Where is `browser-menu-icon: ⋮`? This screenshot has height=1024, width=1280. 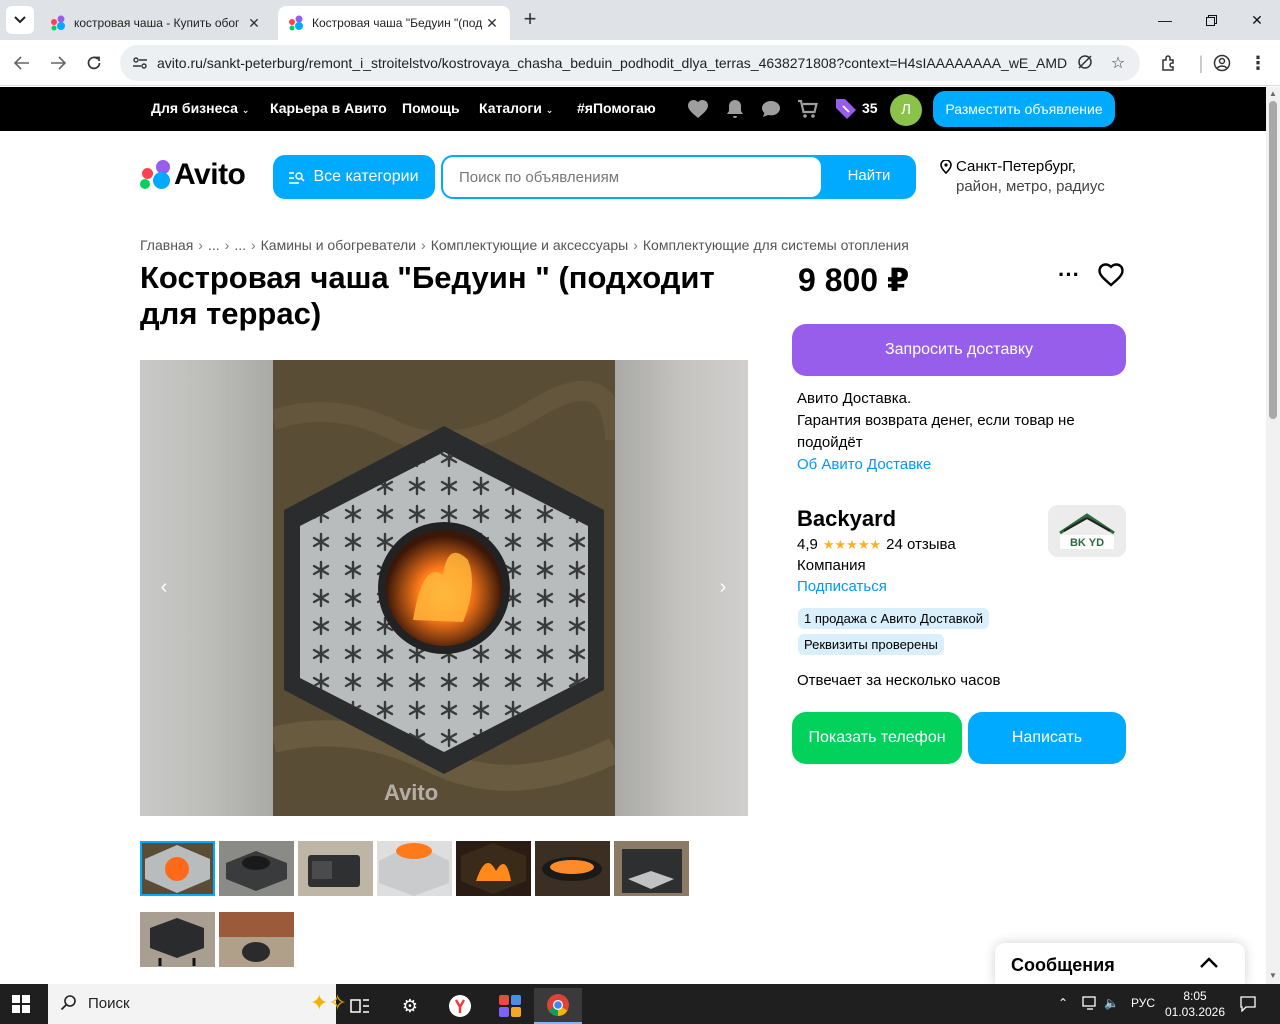
browser-menu-icon: ⋮ is located at coordinates (1258, 63).